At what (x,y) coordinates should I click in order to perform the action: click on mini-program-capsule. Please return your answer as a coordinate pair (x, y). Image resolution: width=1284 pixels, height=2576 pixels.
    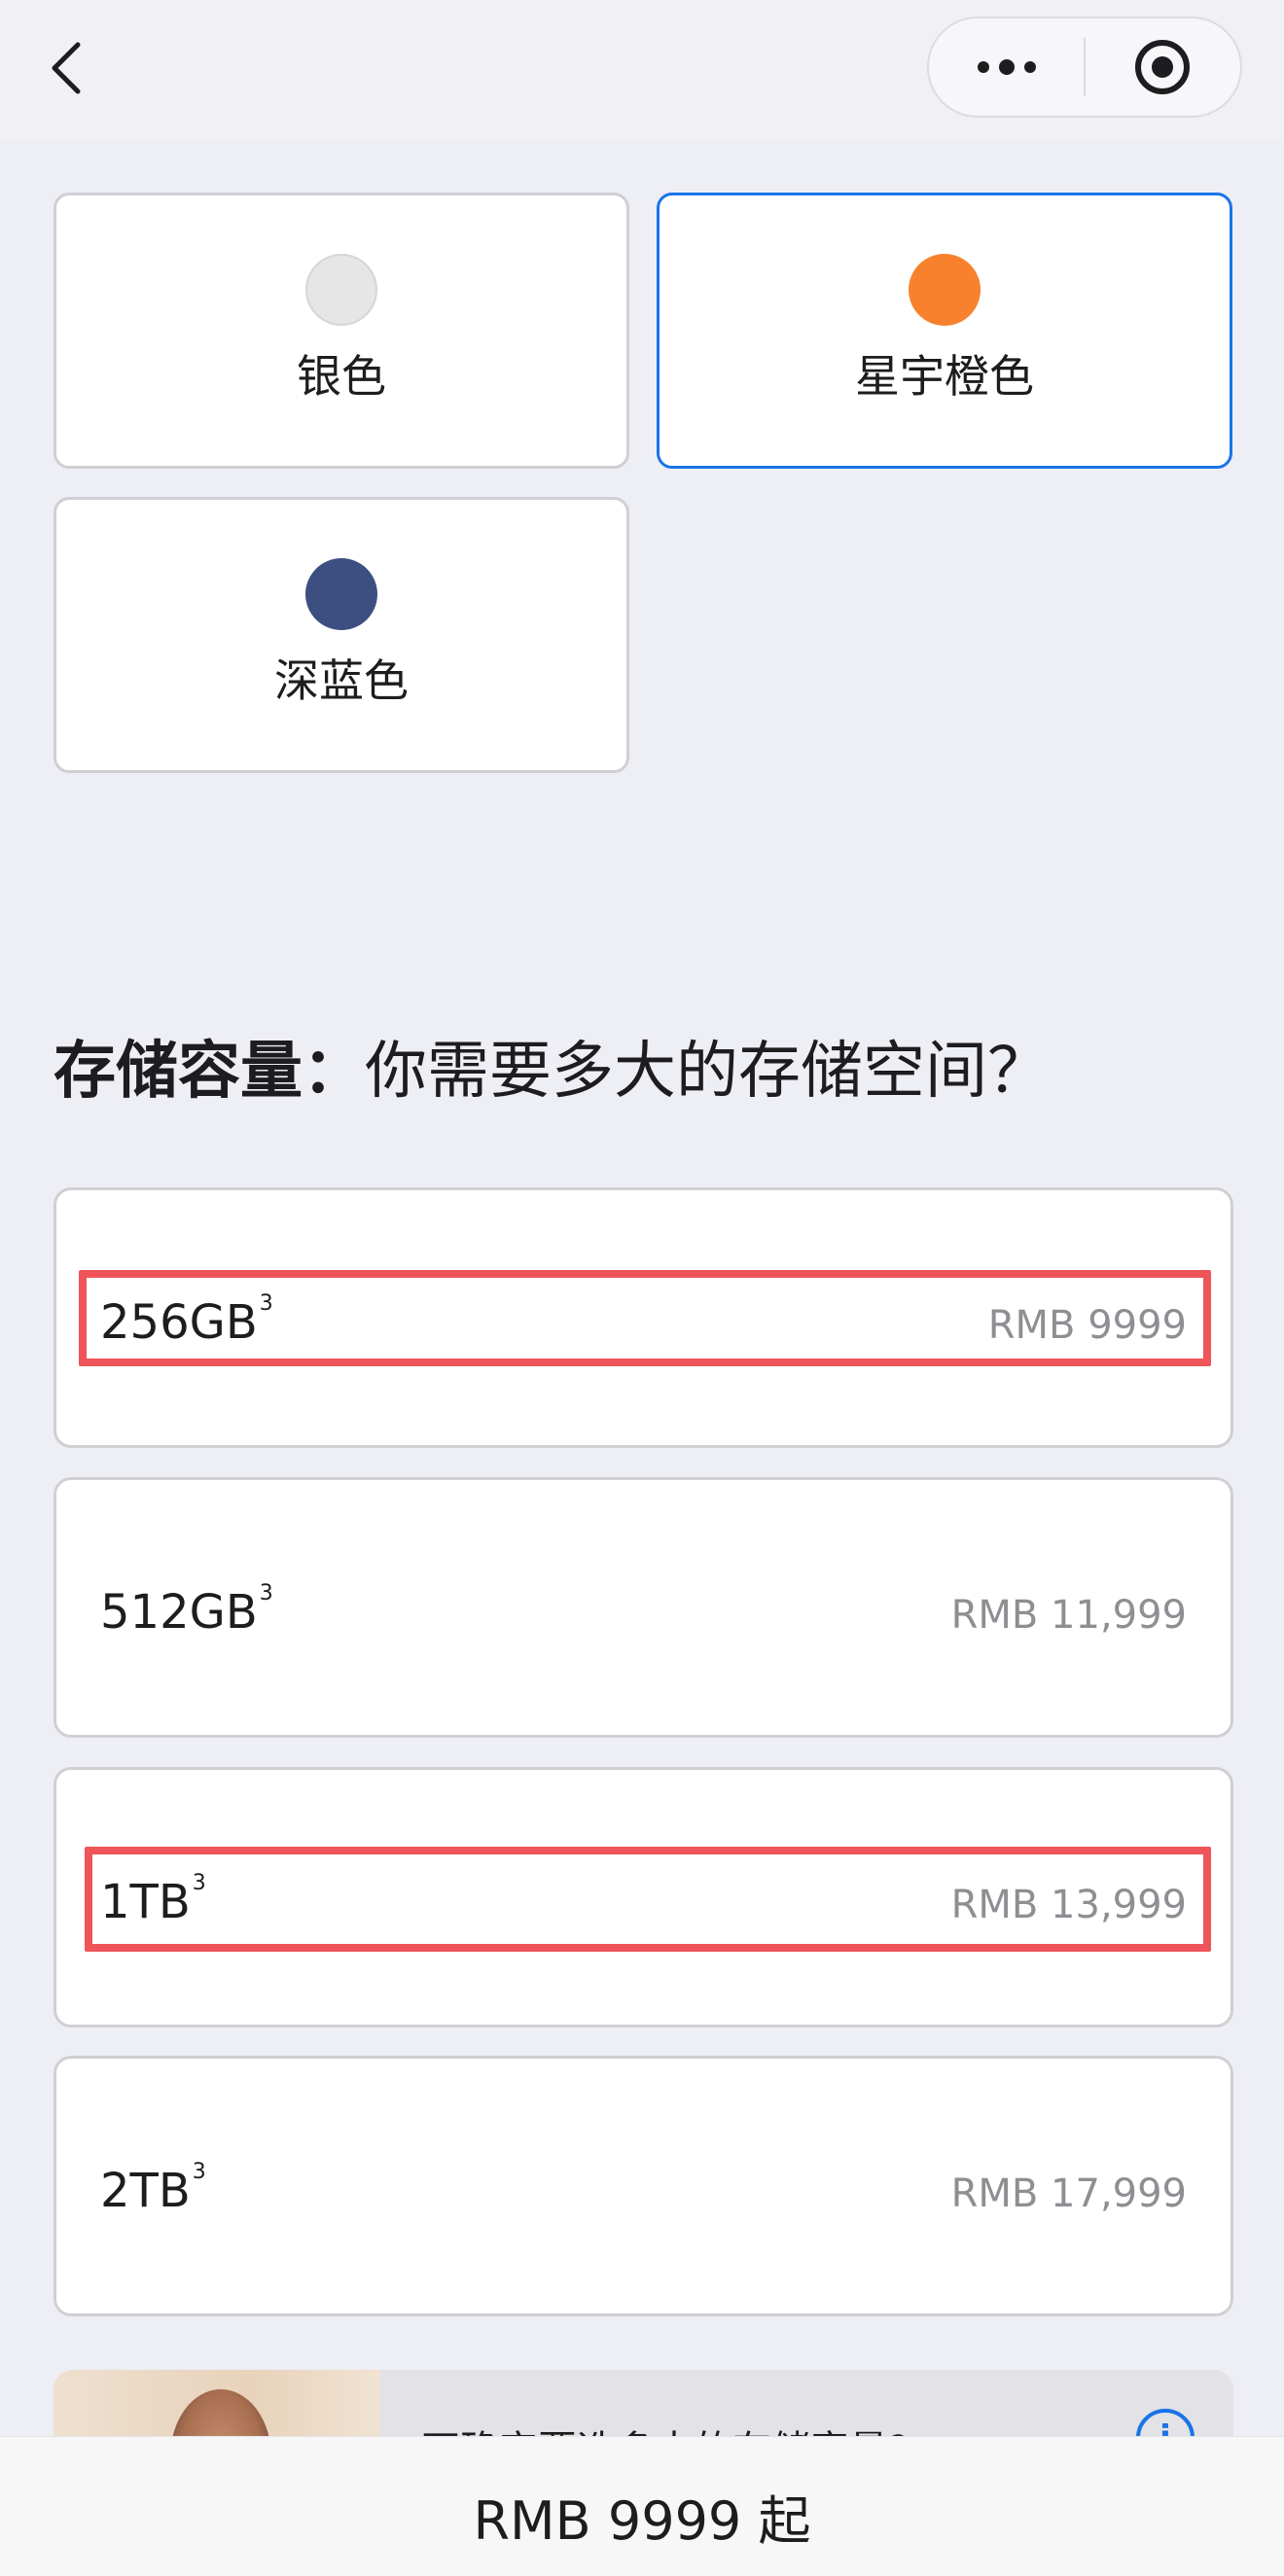
    Looking at the image, I should click on (1084, 68).